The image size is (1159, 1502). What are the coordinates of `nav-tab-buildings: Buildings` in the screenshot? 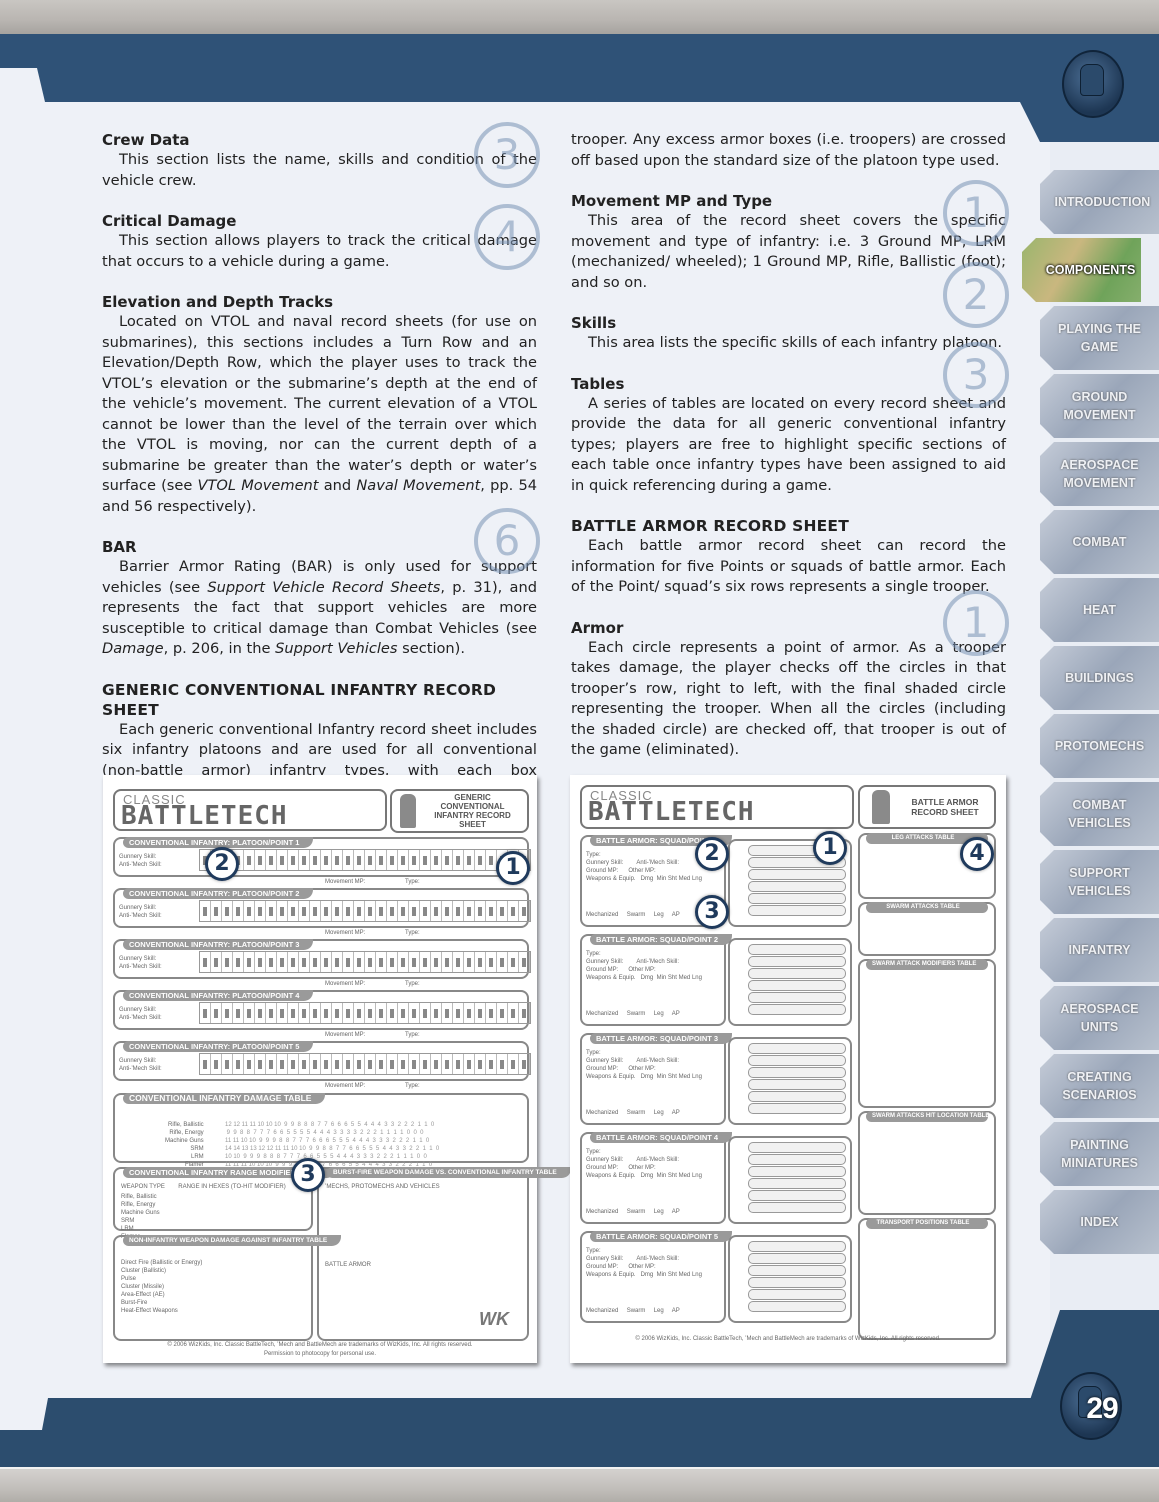 It's located at (1099, 678).